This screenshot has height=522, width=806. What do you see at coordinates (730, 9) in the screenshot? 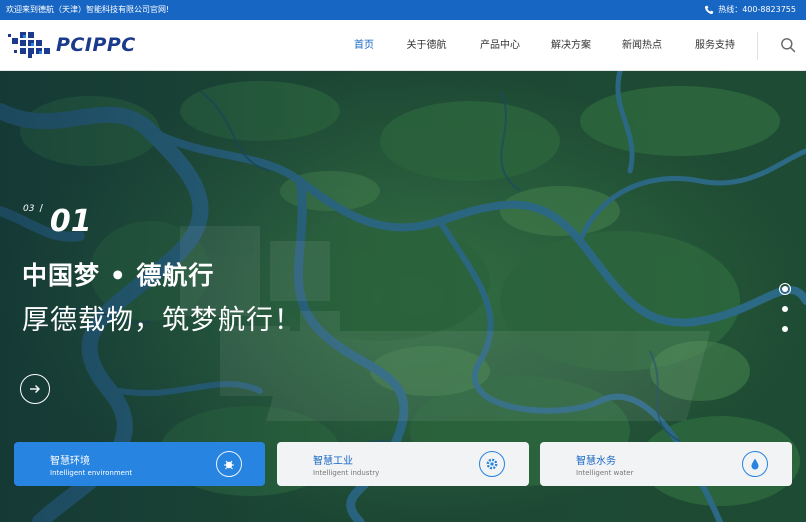
I see `hotline-label: 热线：` at bounding box center [730, 9].